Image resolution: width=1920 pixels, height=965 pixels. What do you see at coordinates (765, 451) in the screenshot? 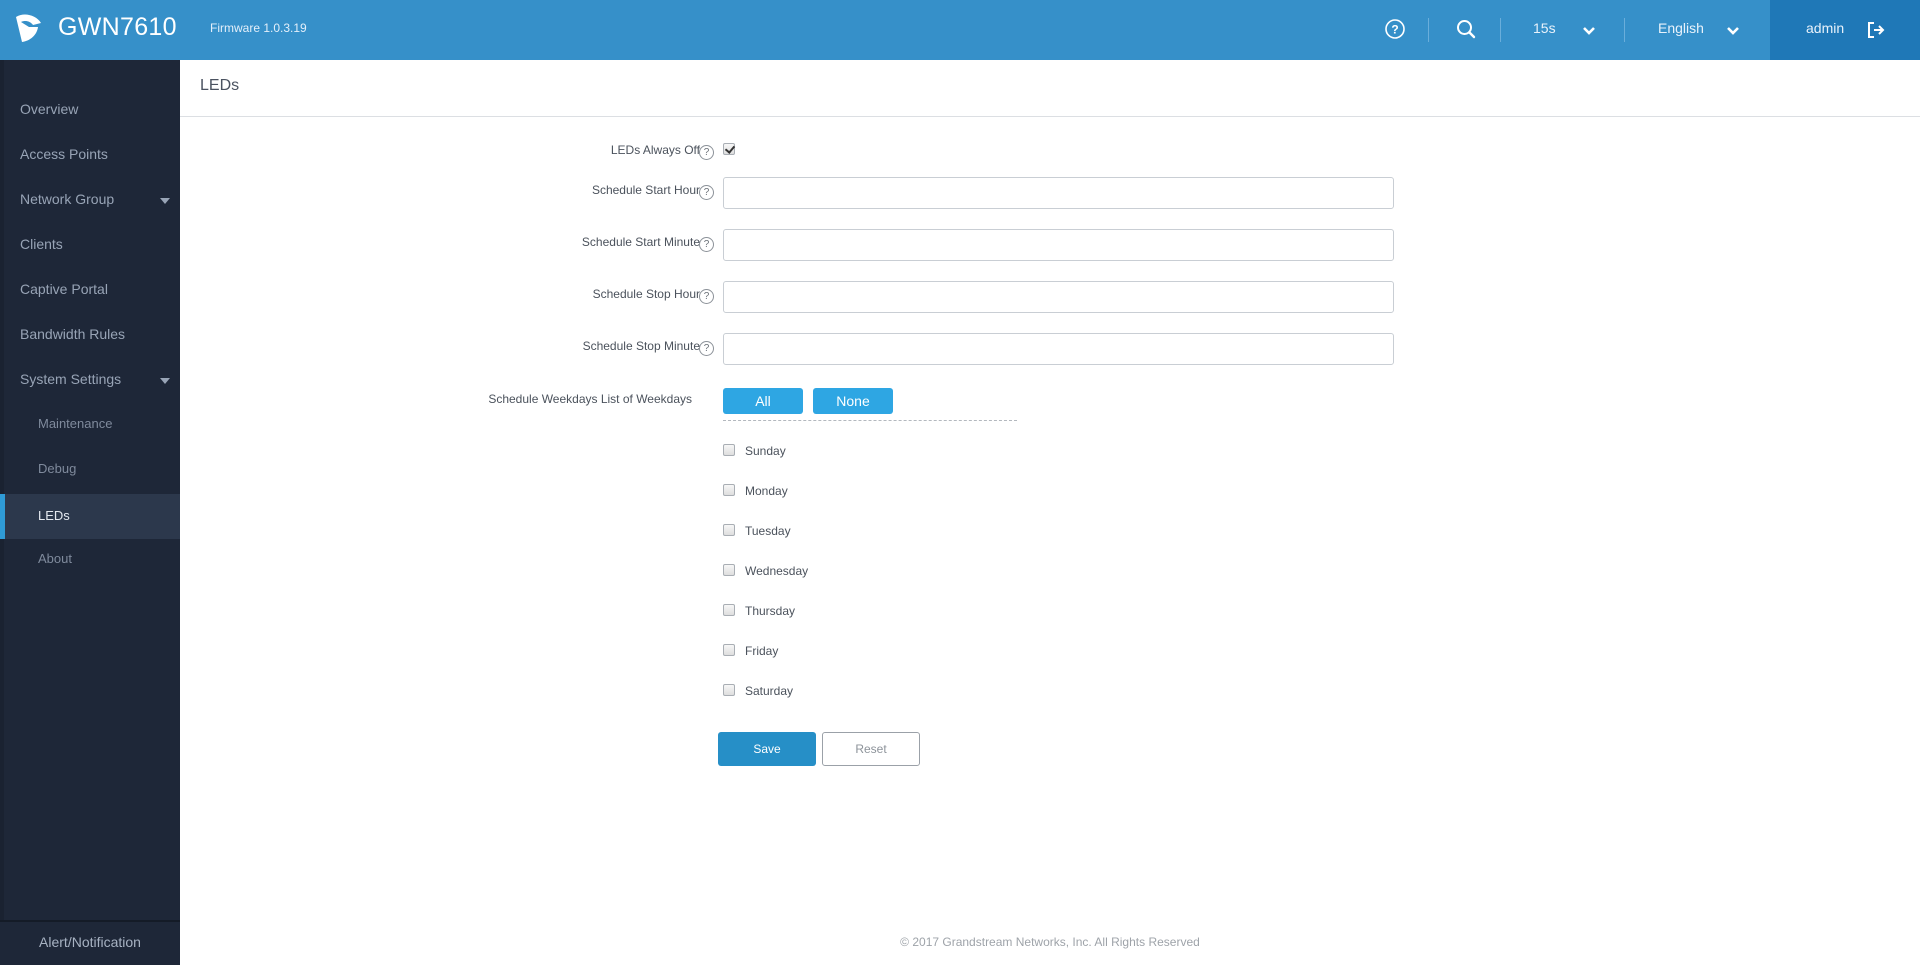
I see `weekday-label: Sunday` at bounding box center [765, 451].